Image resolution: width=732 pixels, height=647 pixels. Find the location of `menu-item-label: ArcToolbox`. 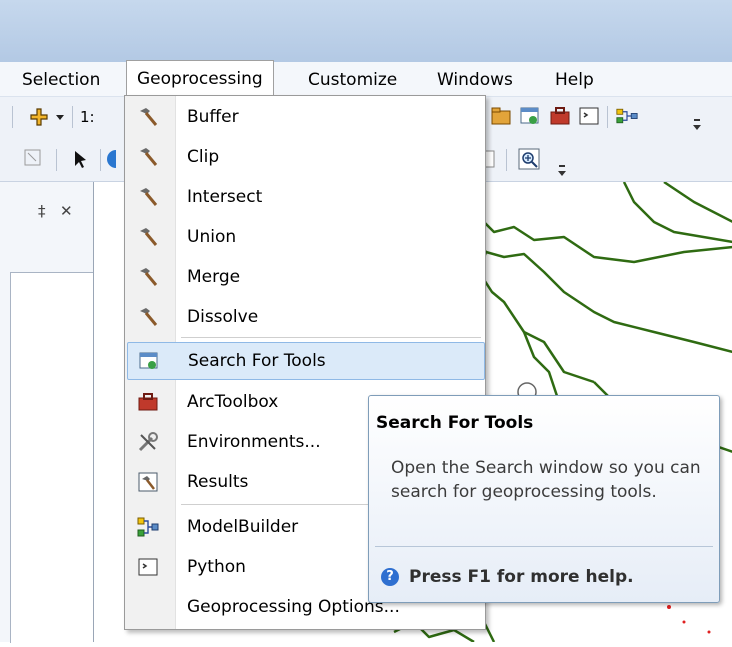

menu-item-label: ArcToolbox is located at coordinates (233, 402).